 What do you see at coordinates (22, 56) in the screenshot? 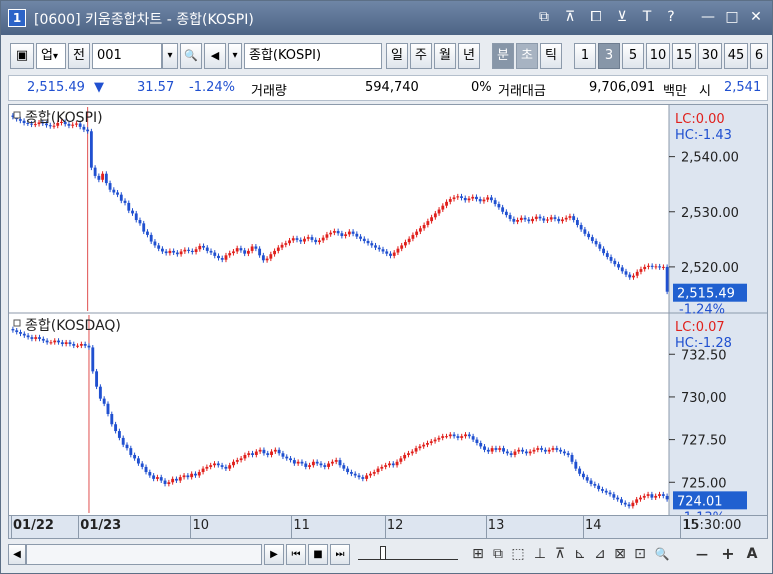
I see `layout-icon: ▣` at bounding box center [22, 56].